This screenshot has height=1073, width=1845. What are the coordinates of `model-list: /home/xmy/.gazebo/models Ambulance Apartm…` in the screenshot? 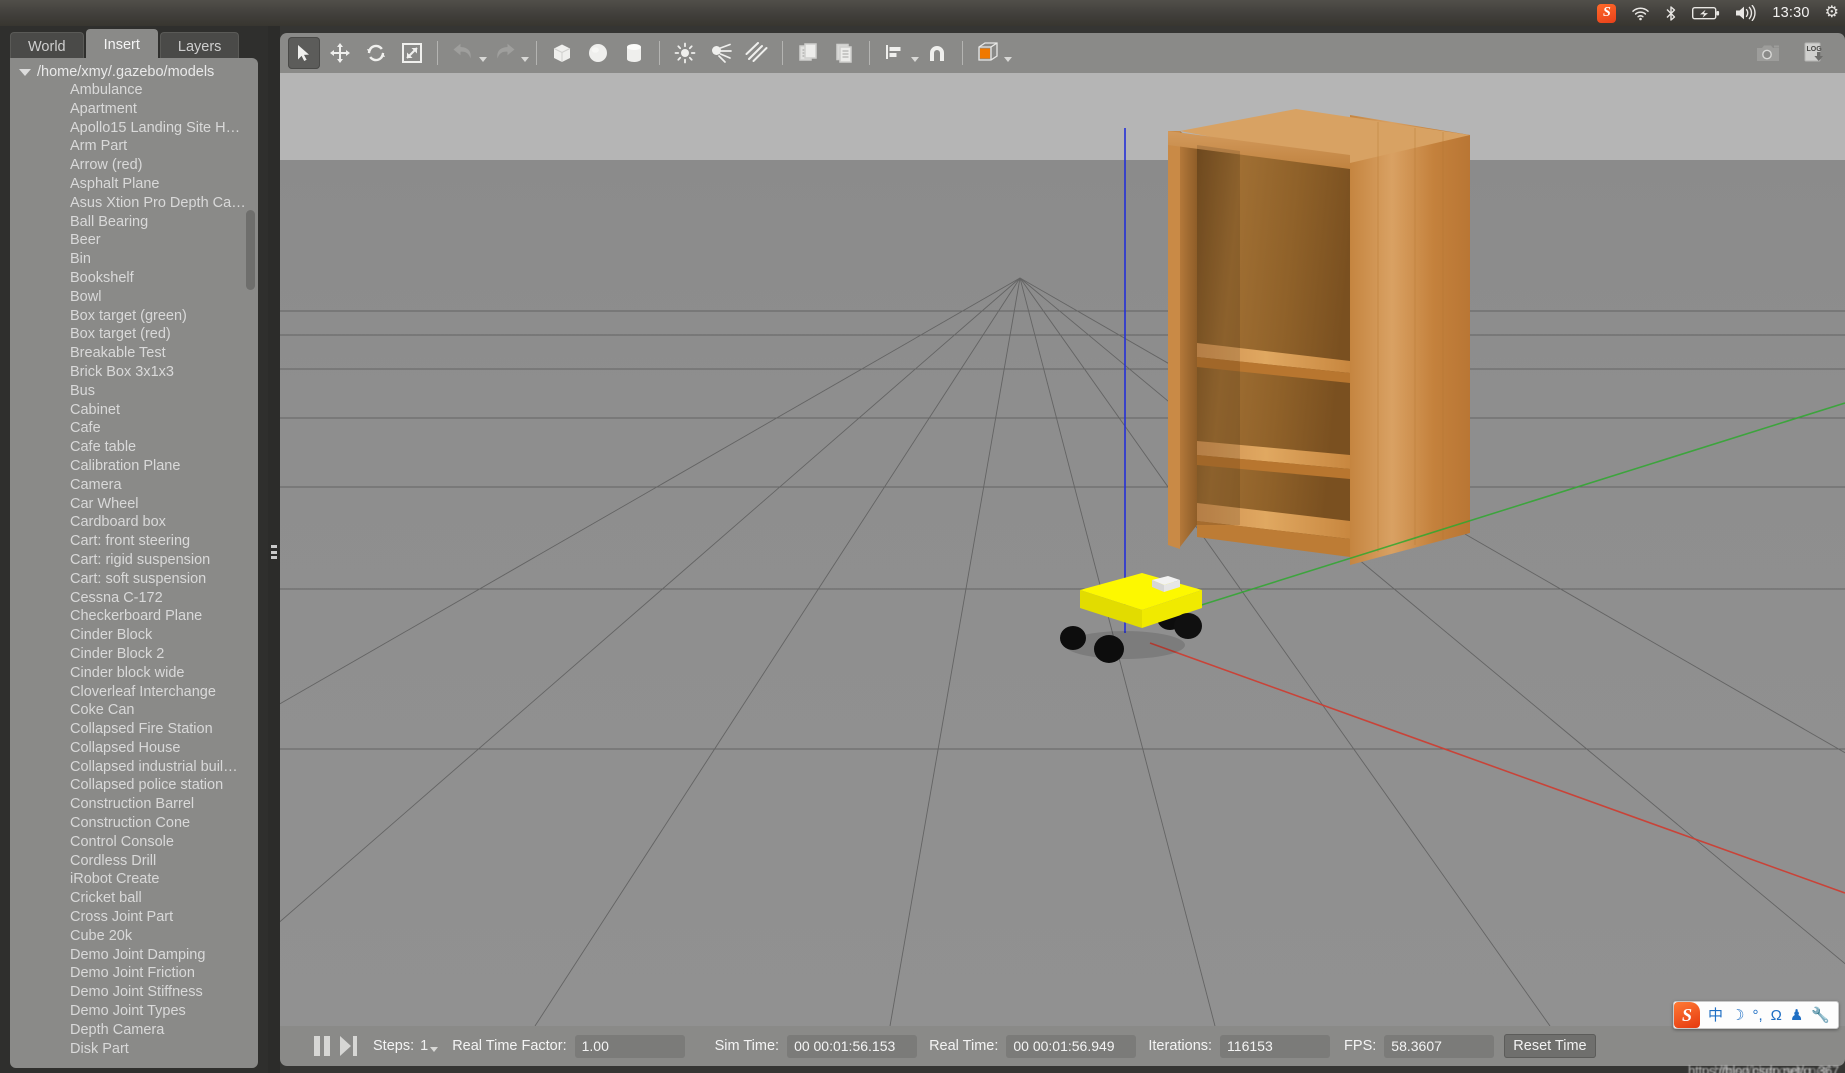 It's located at (134, 563).